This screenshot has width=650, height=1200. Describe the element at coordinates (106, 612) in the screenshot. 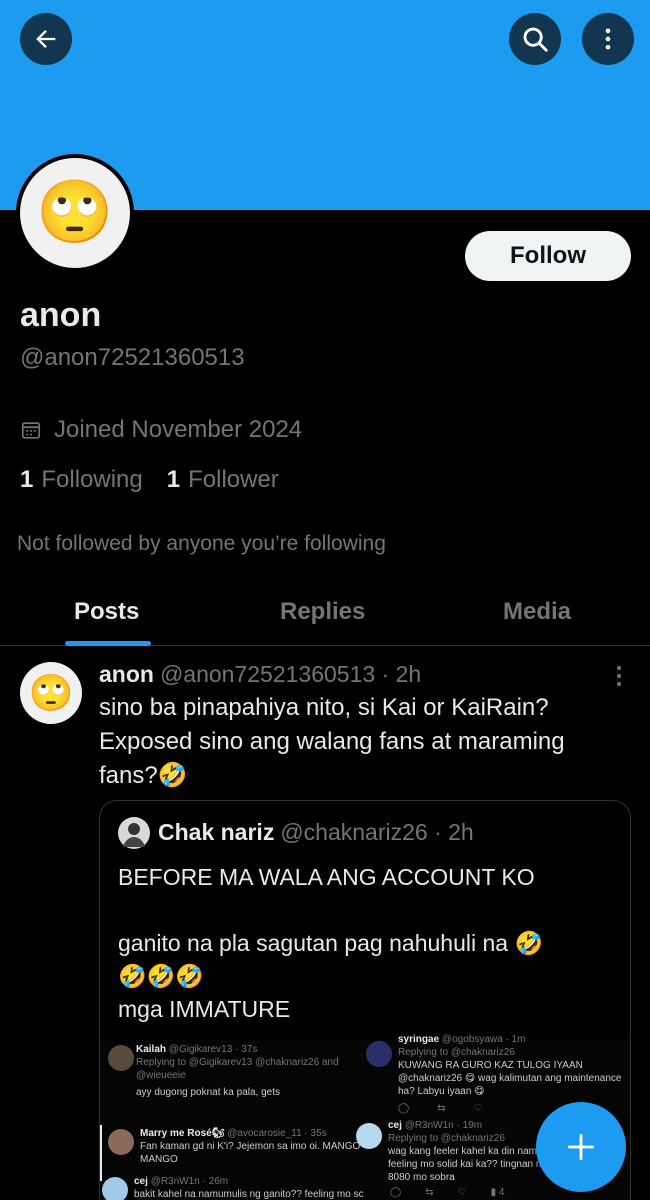

I see `tab-posts: Posts` at that location.